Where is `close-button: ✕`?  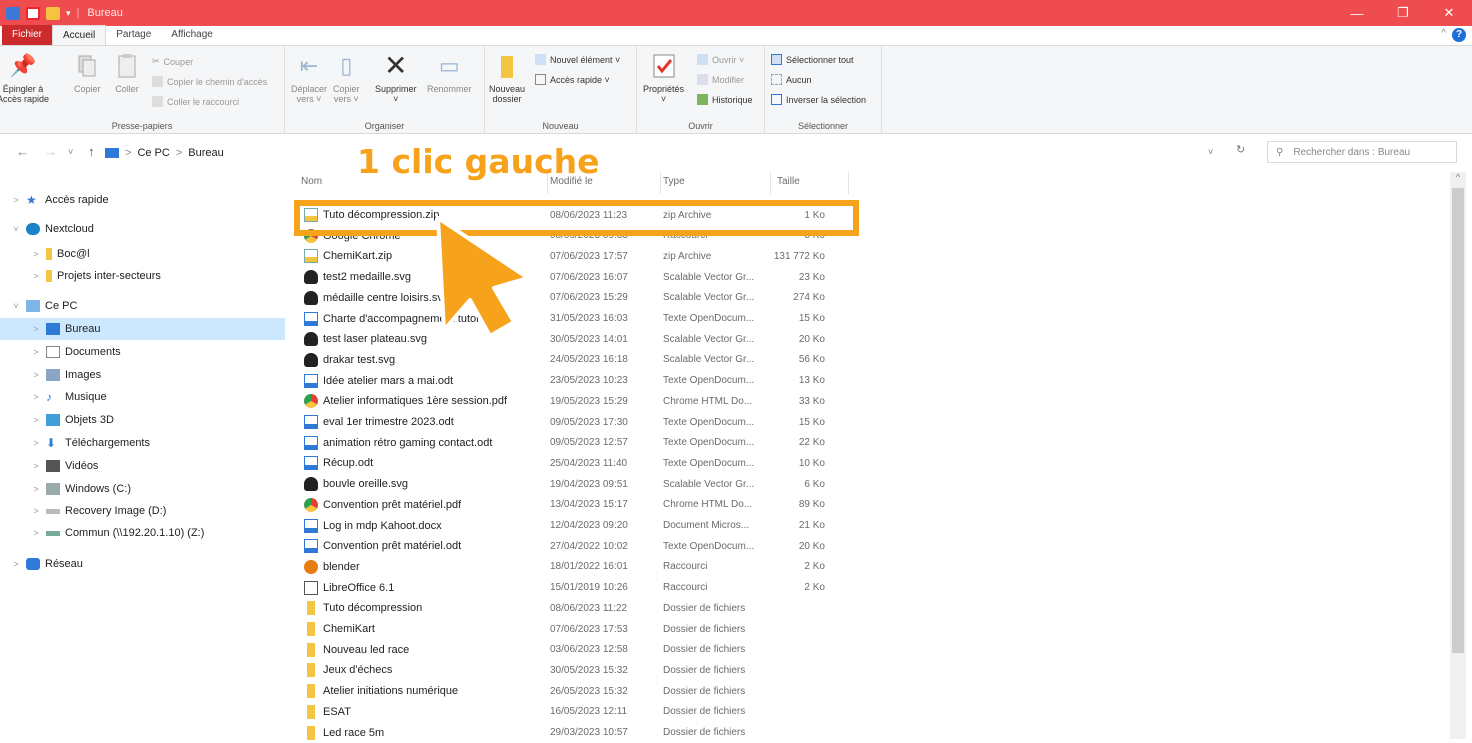 close-button: ✕ is located at coordinates (1449, 13).